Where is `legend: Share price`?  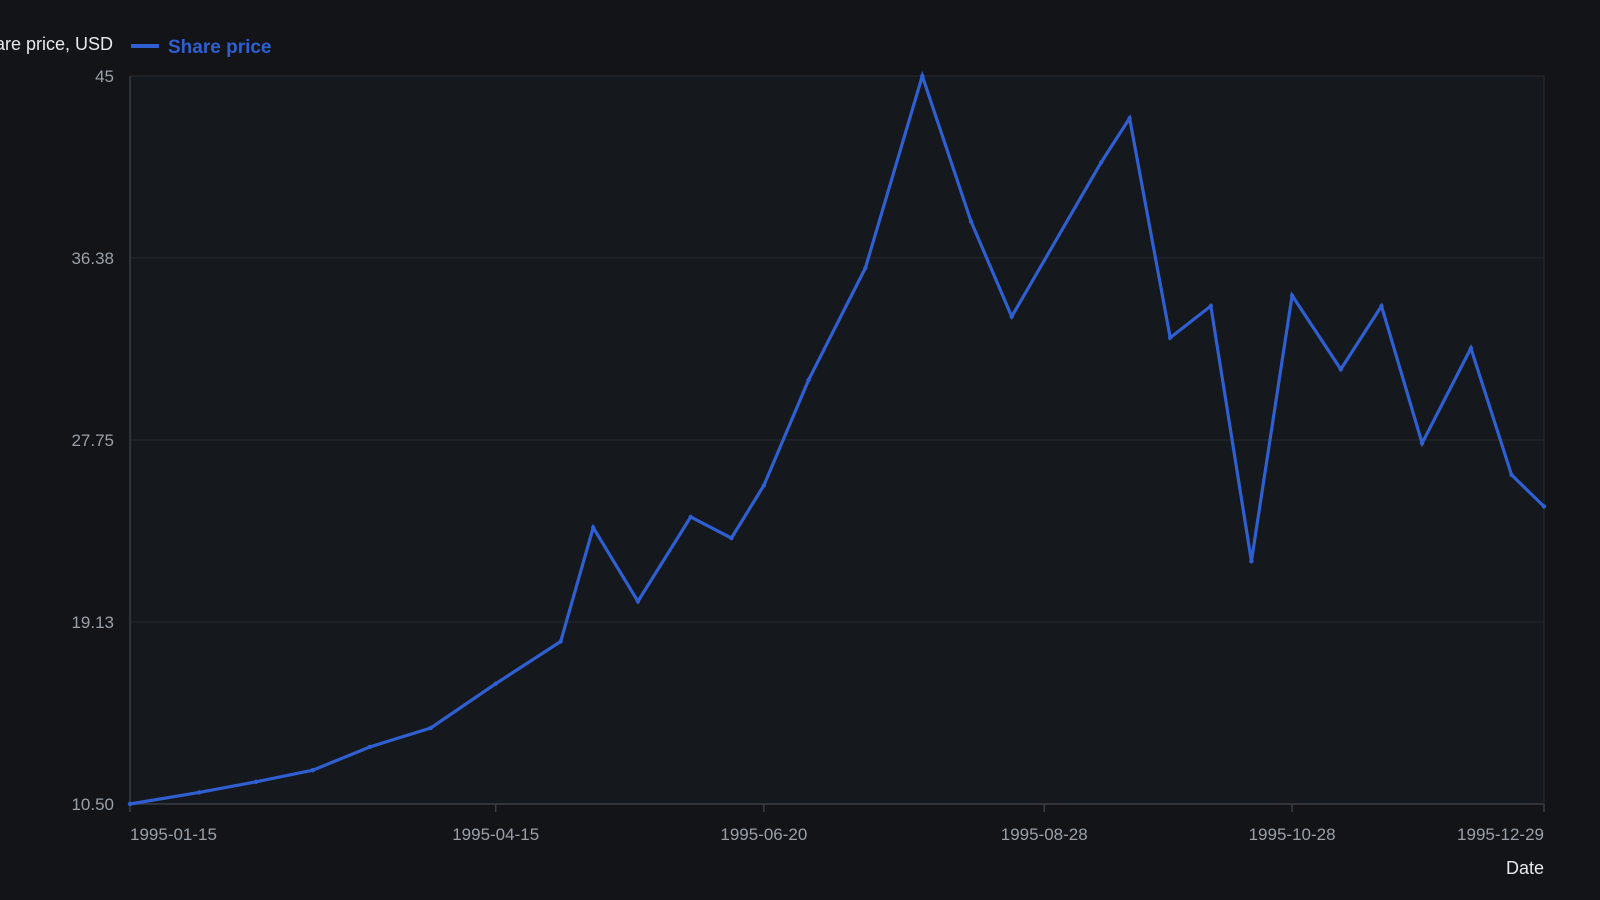 legend: Share price is located at coordinates (201, 47).